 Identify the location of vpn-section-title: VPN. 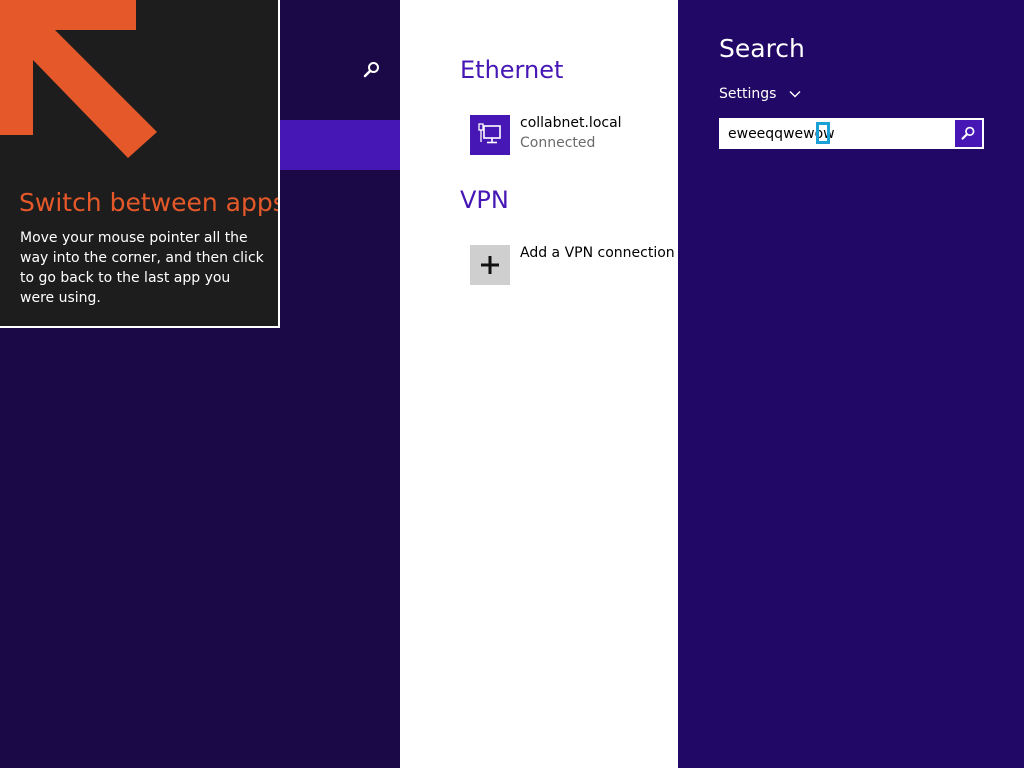
(484, 200).